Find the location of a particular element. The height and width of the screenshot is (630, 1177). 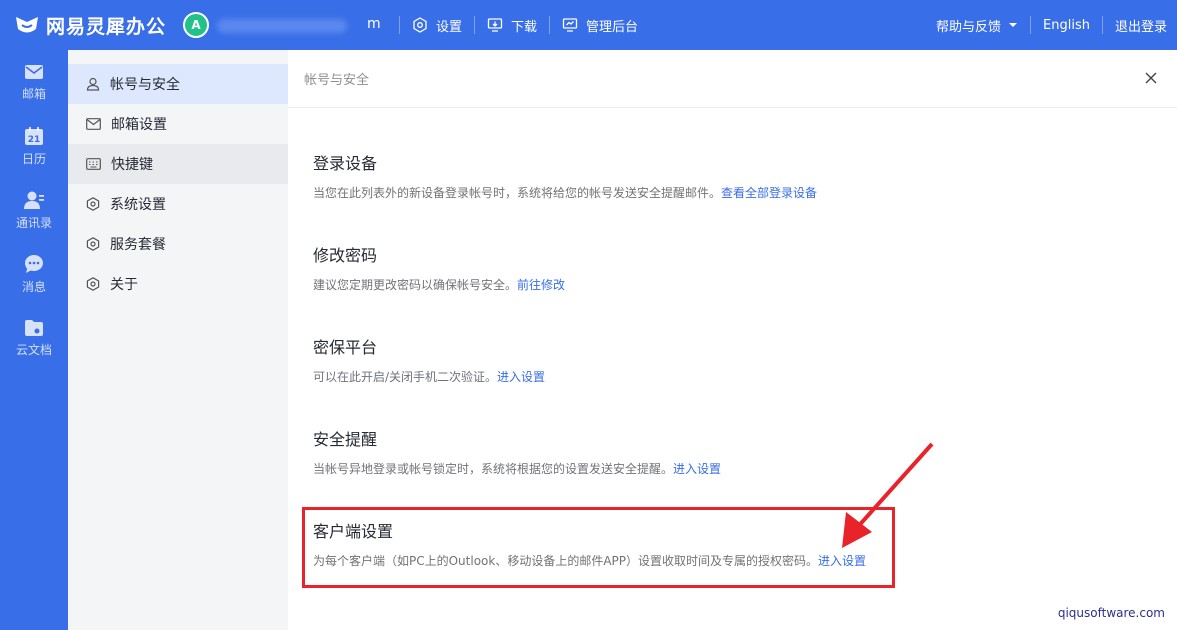

chat-icon is located at coordinates (34, 263).